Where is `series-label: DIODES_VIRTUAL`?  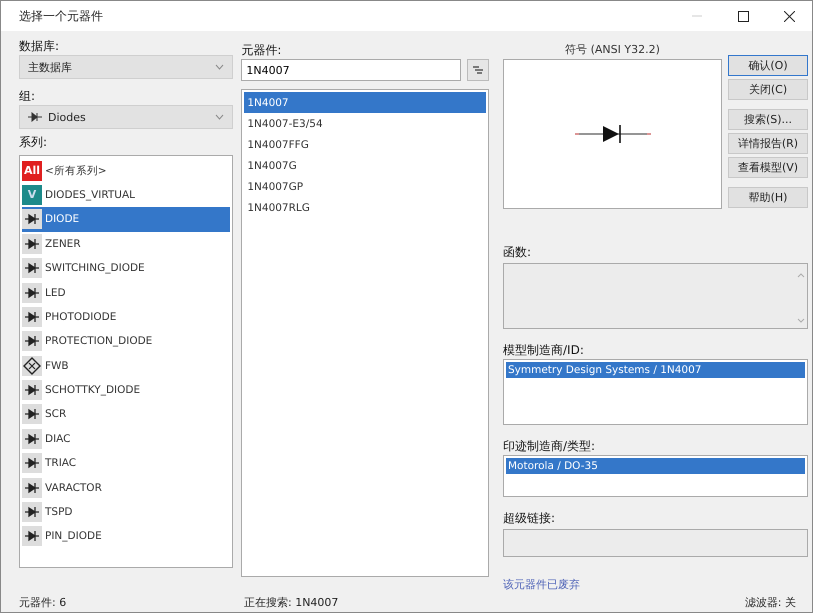
series-label: DIODES_VIRTUAL is located at coordinates (90, 194).